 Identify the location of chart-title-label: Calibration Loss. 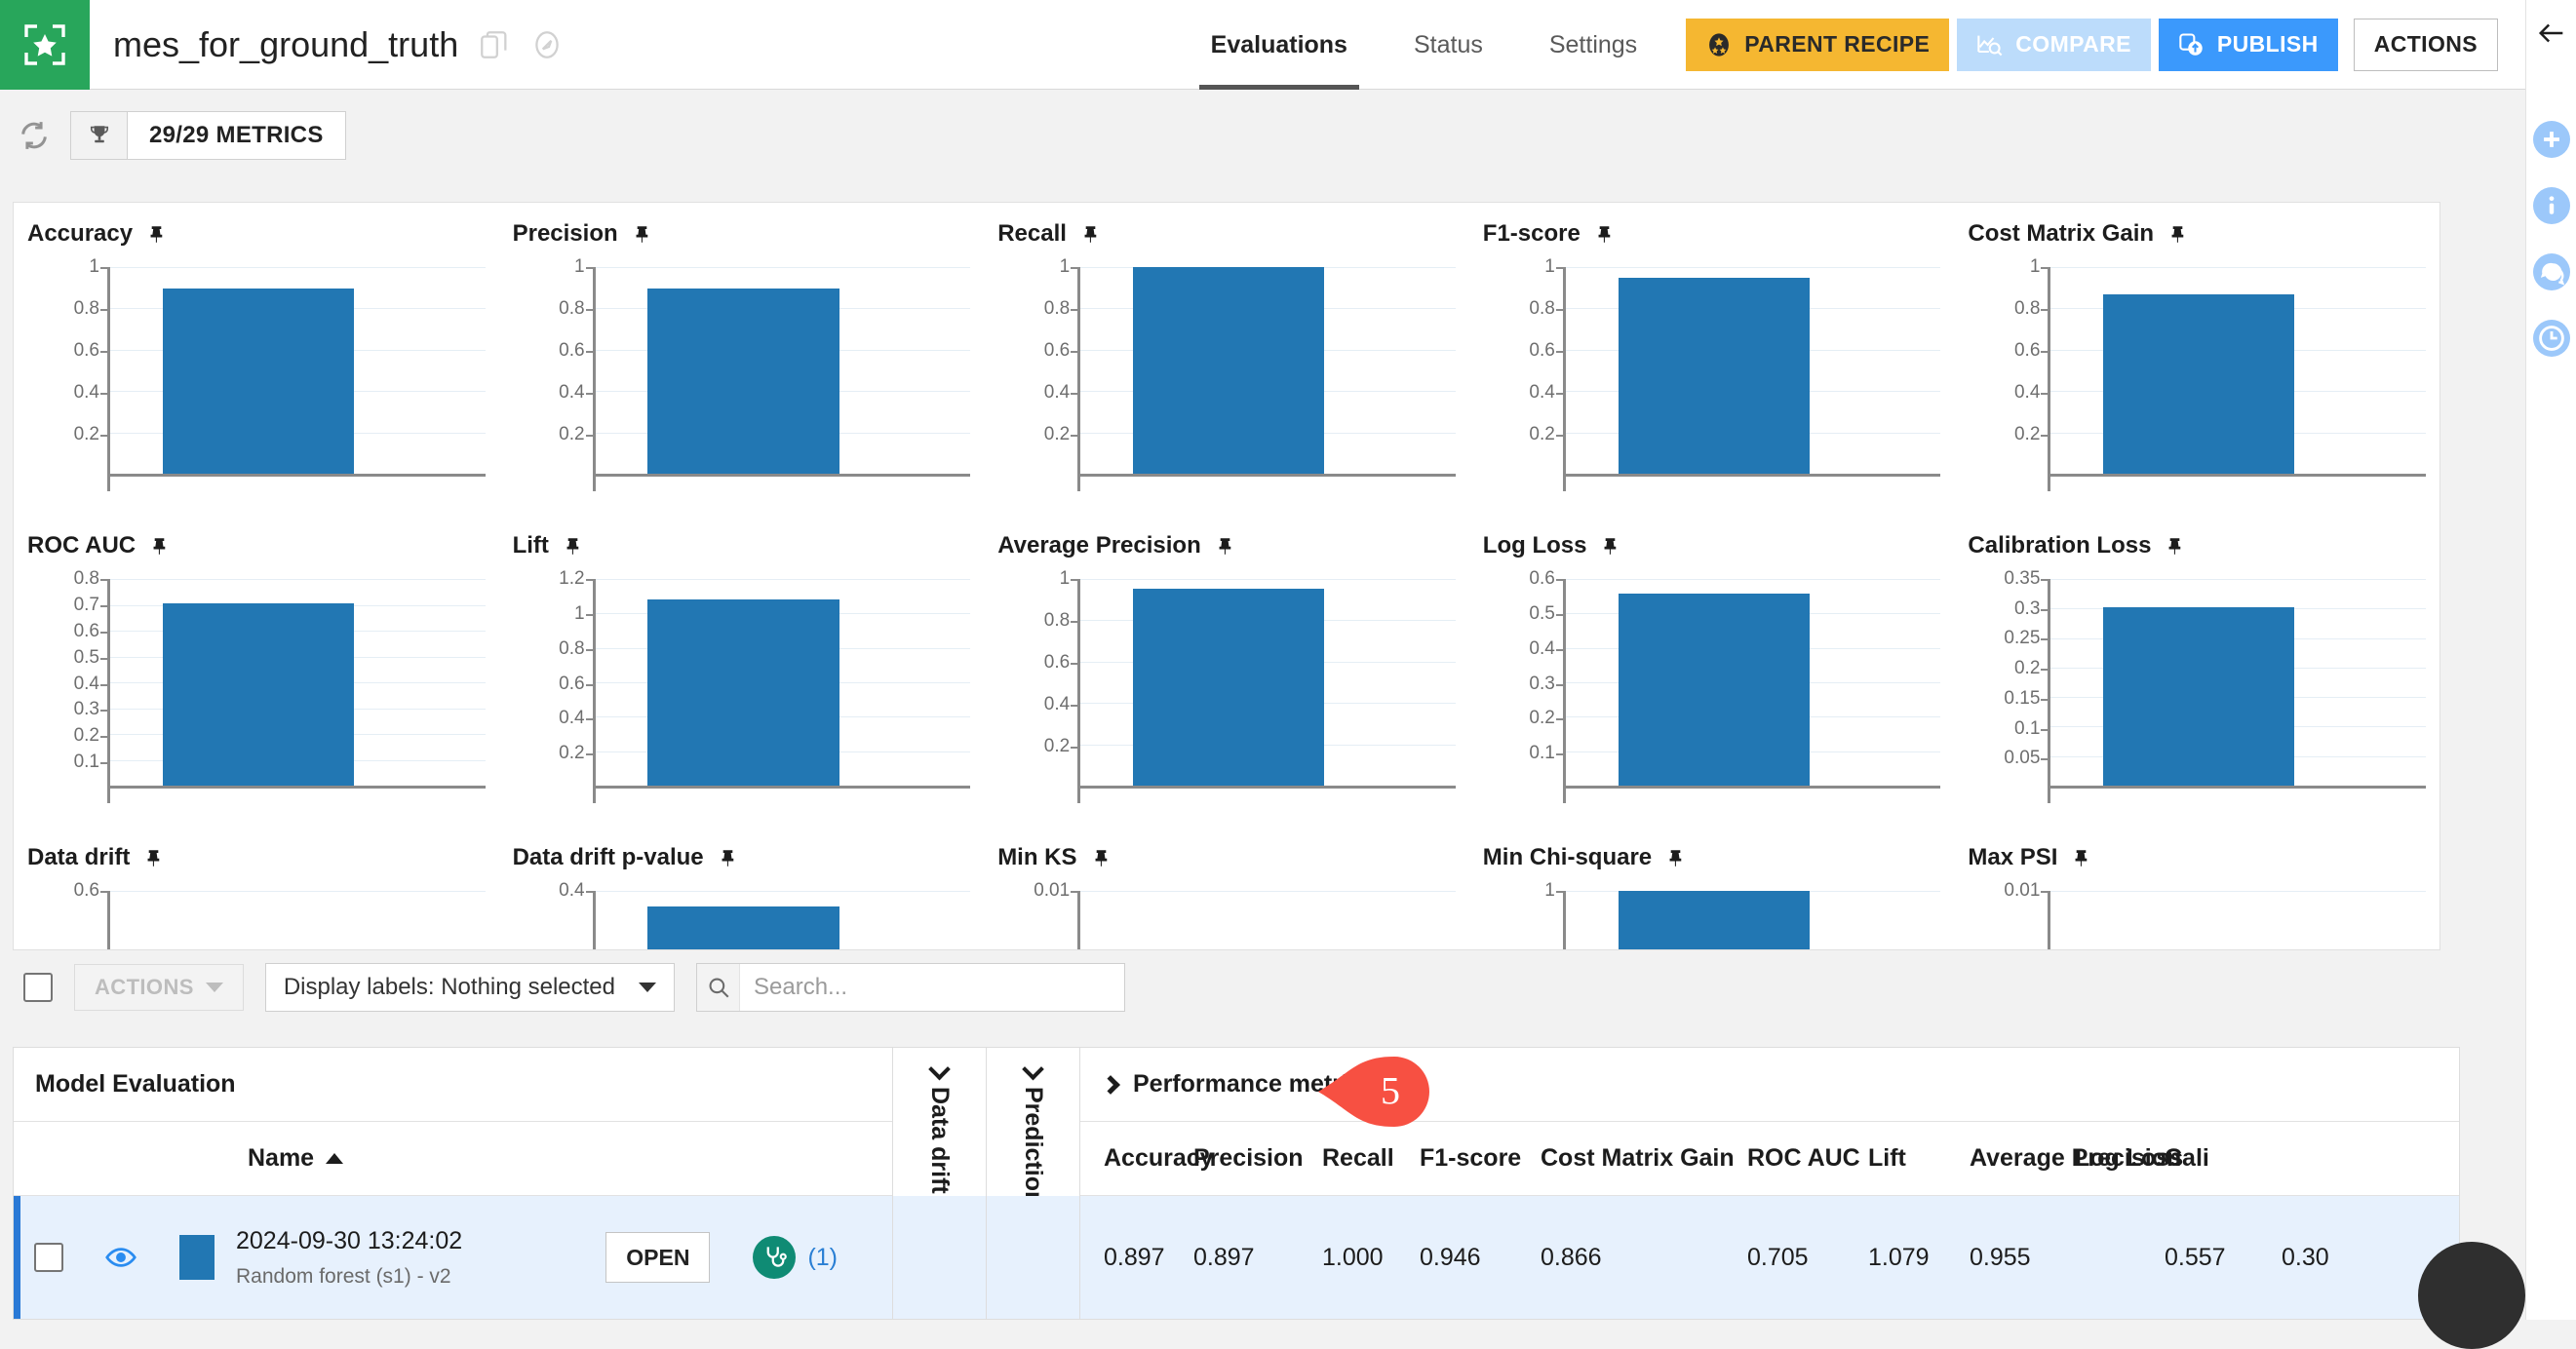
(2059, 545).